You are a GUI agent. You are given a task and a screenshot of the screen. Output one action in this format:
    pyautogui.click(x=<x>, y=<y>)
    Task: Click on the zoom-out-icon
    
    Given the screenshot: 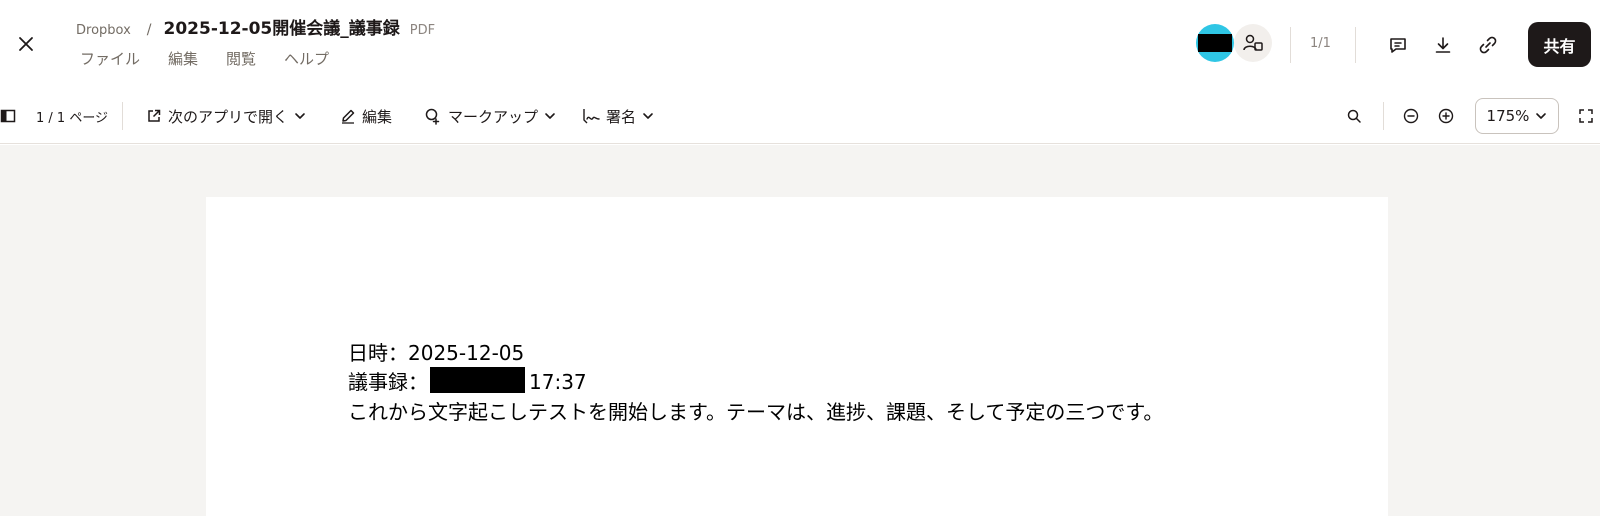 What is the action you would take?
    pyautogui.click(x=1411, y=116)
    